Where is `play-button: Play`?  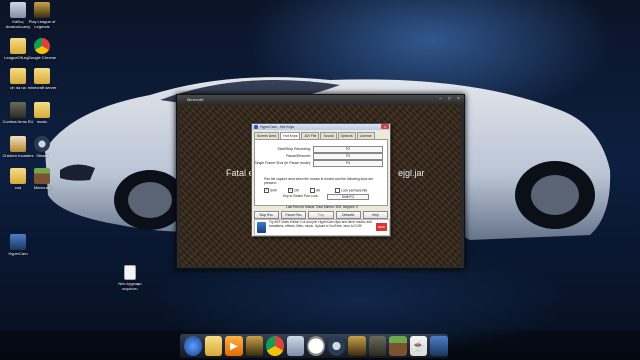 play-button: Play is located at coordinates (321, 215).